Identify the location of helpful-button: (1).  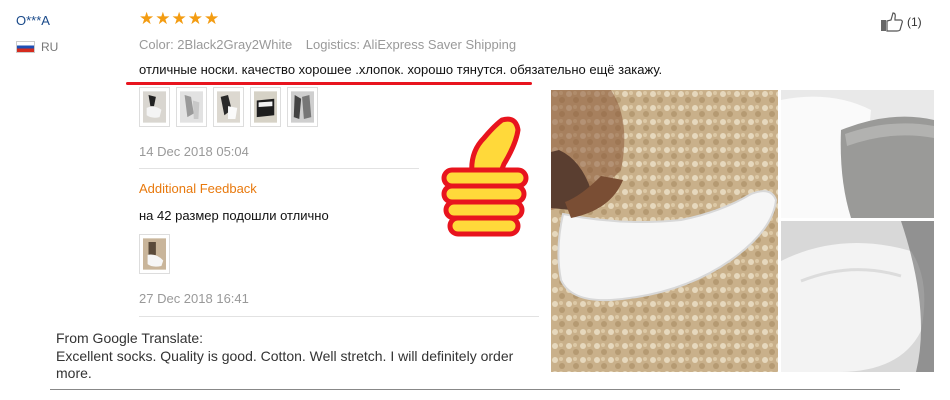
(901, 22).